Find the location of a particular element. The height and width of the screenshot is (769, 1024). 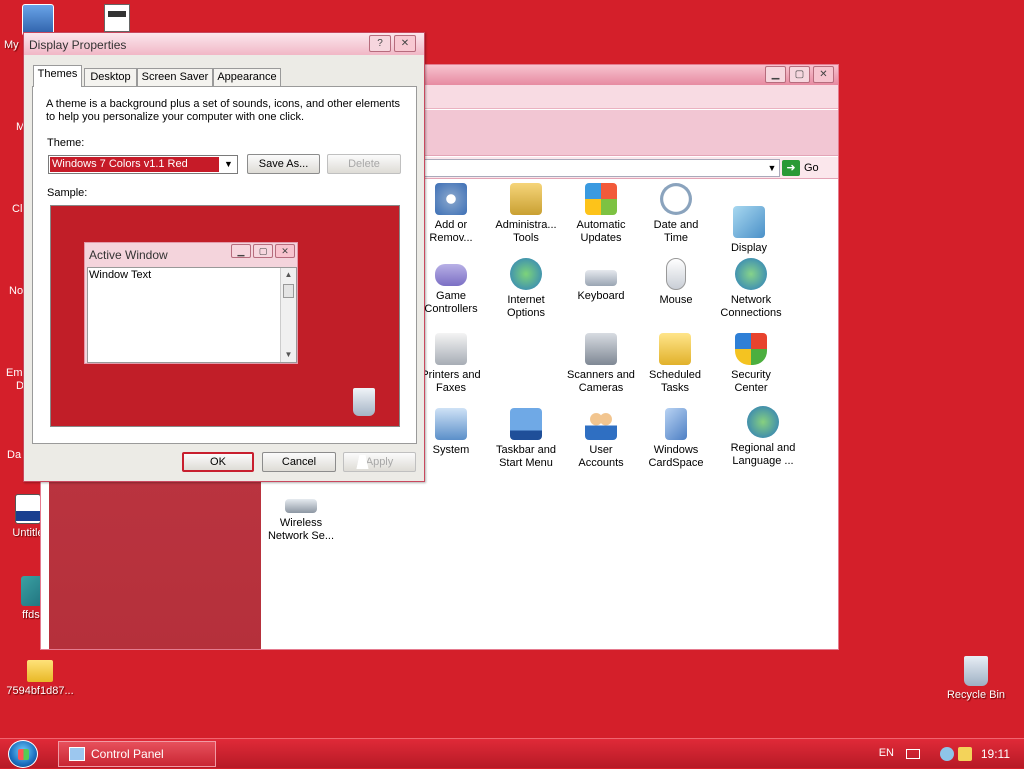

taskbar-button-control-panel: Control Panel is located at coordinates (137, 754).